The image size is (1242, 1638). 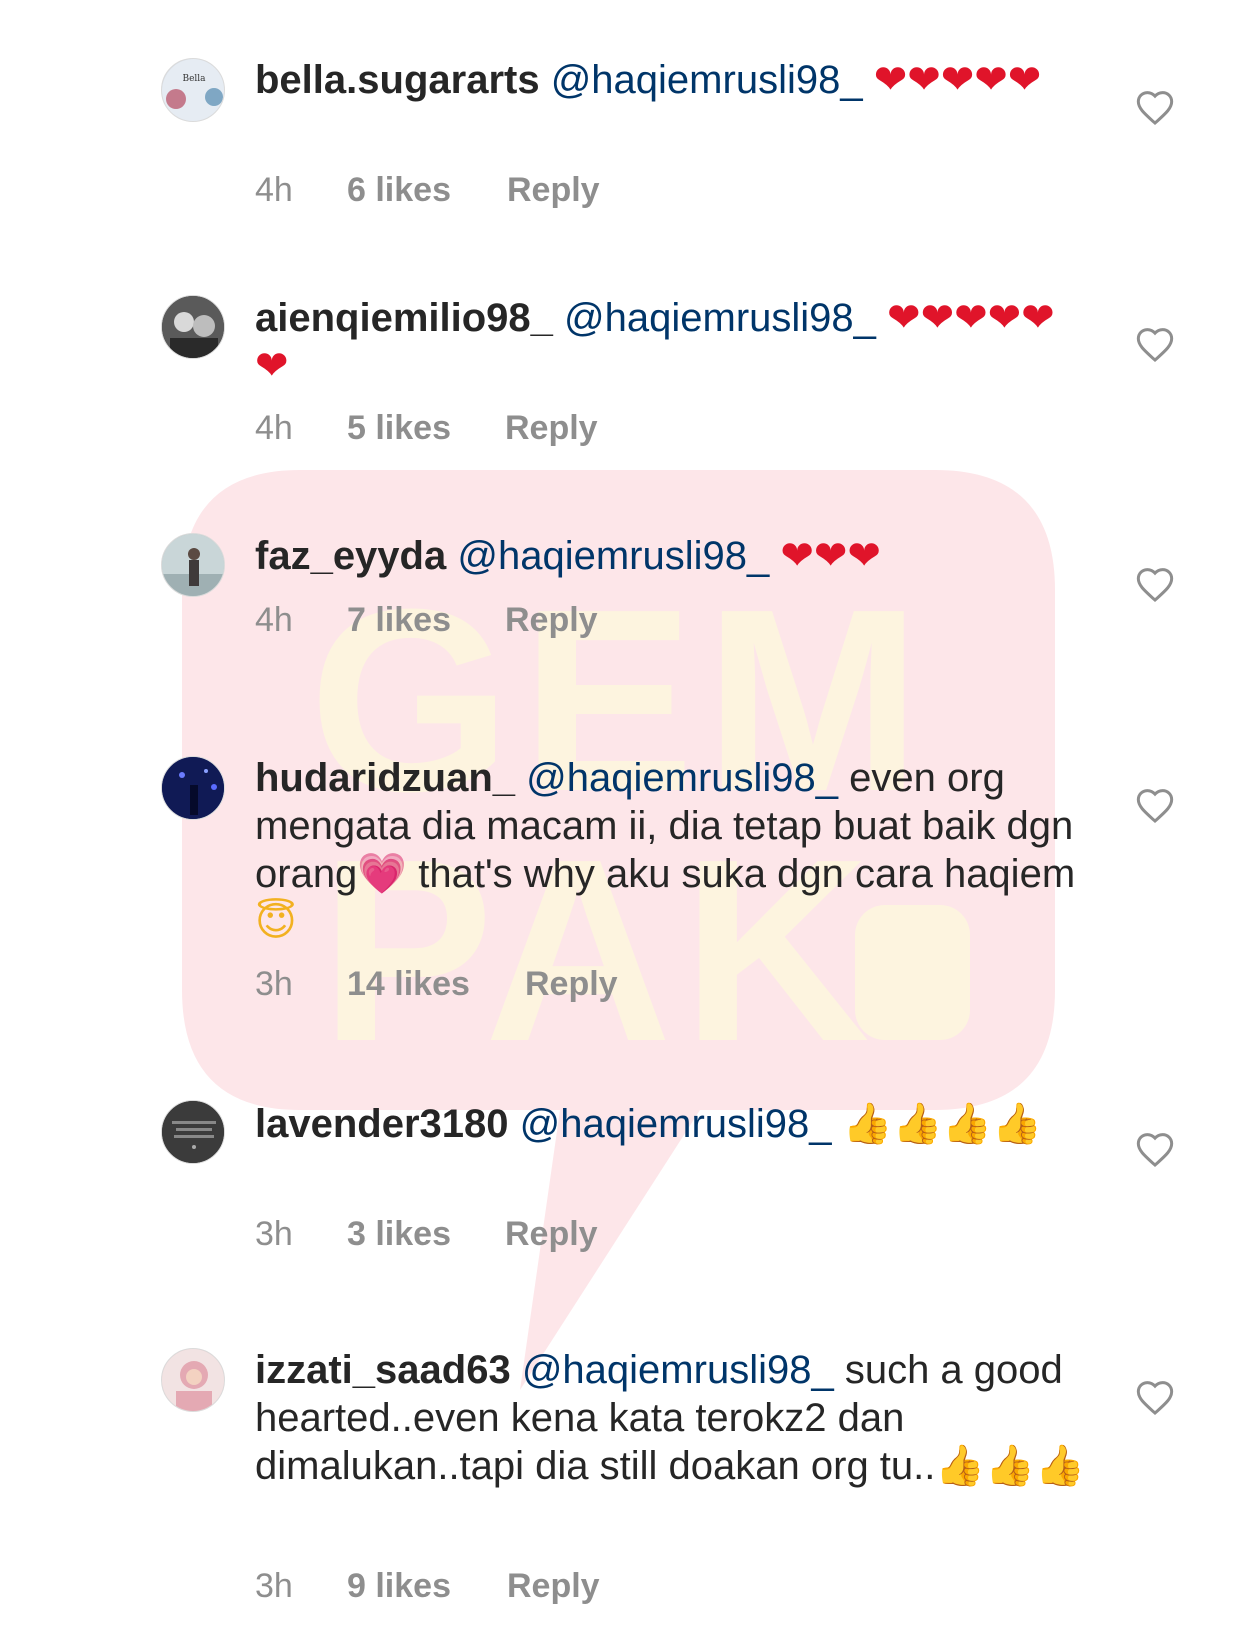 I want to click on comment-likes: 14 likes, so click(x=408, y=984).